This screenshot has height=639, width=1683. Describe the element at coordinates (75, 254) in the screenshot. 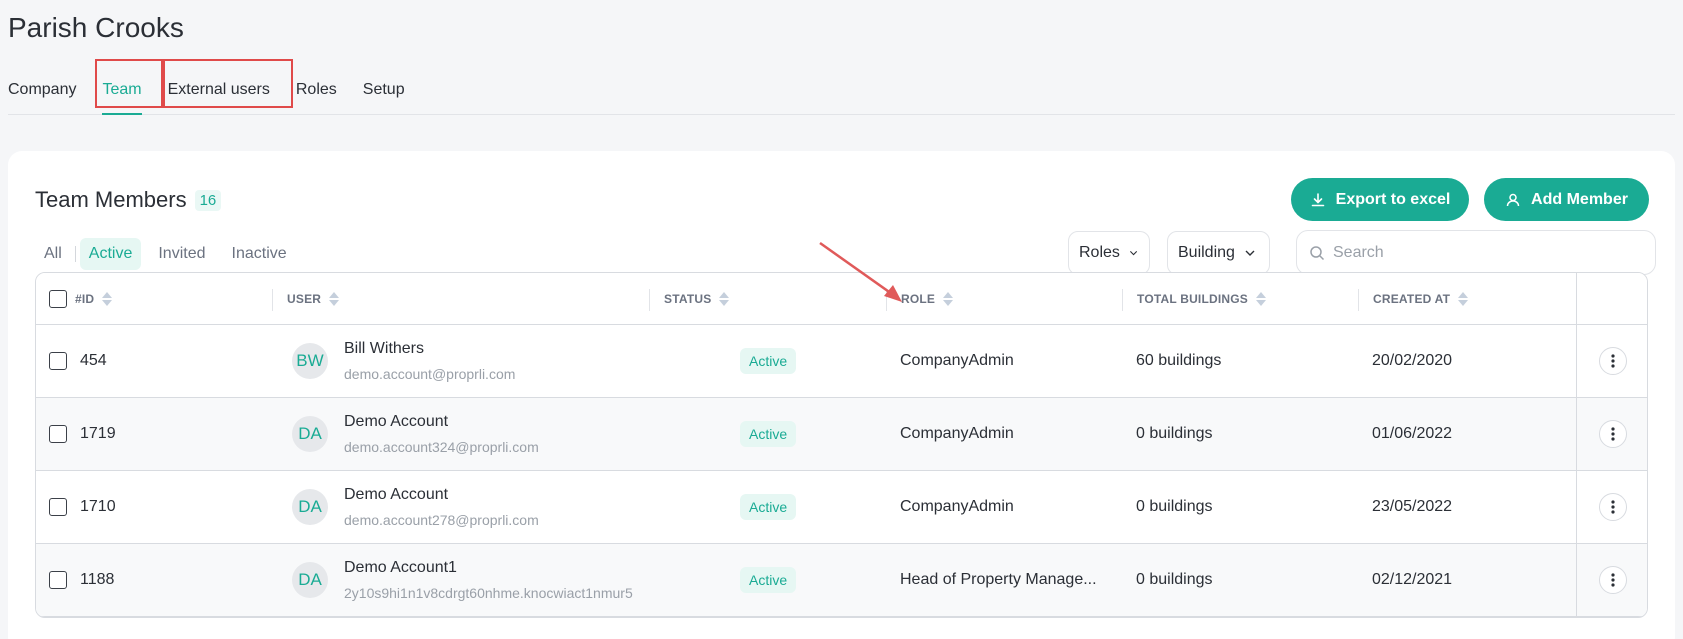

I see `filter-divider` at that location.